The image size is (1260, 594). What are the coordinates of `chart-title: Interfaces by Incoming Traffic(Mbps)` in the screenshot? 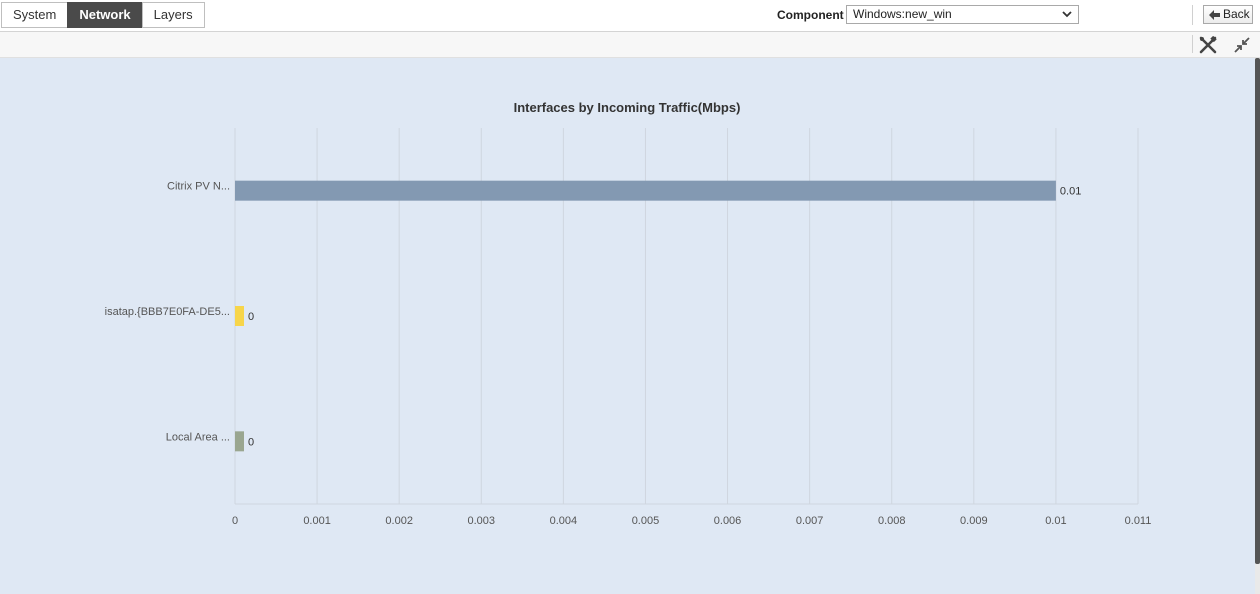 It's located at (627, 107).